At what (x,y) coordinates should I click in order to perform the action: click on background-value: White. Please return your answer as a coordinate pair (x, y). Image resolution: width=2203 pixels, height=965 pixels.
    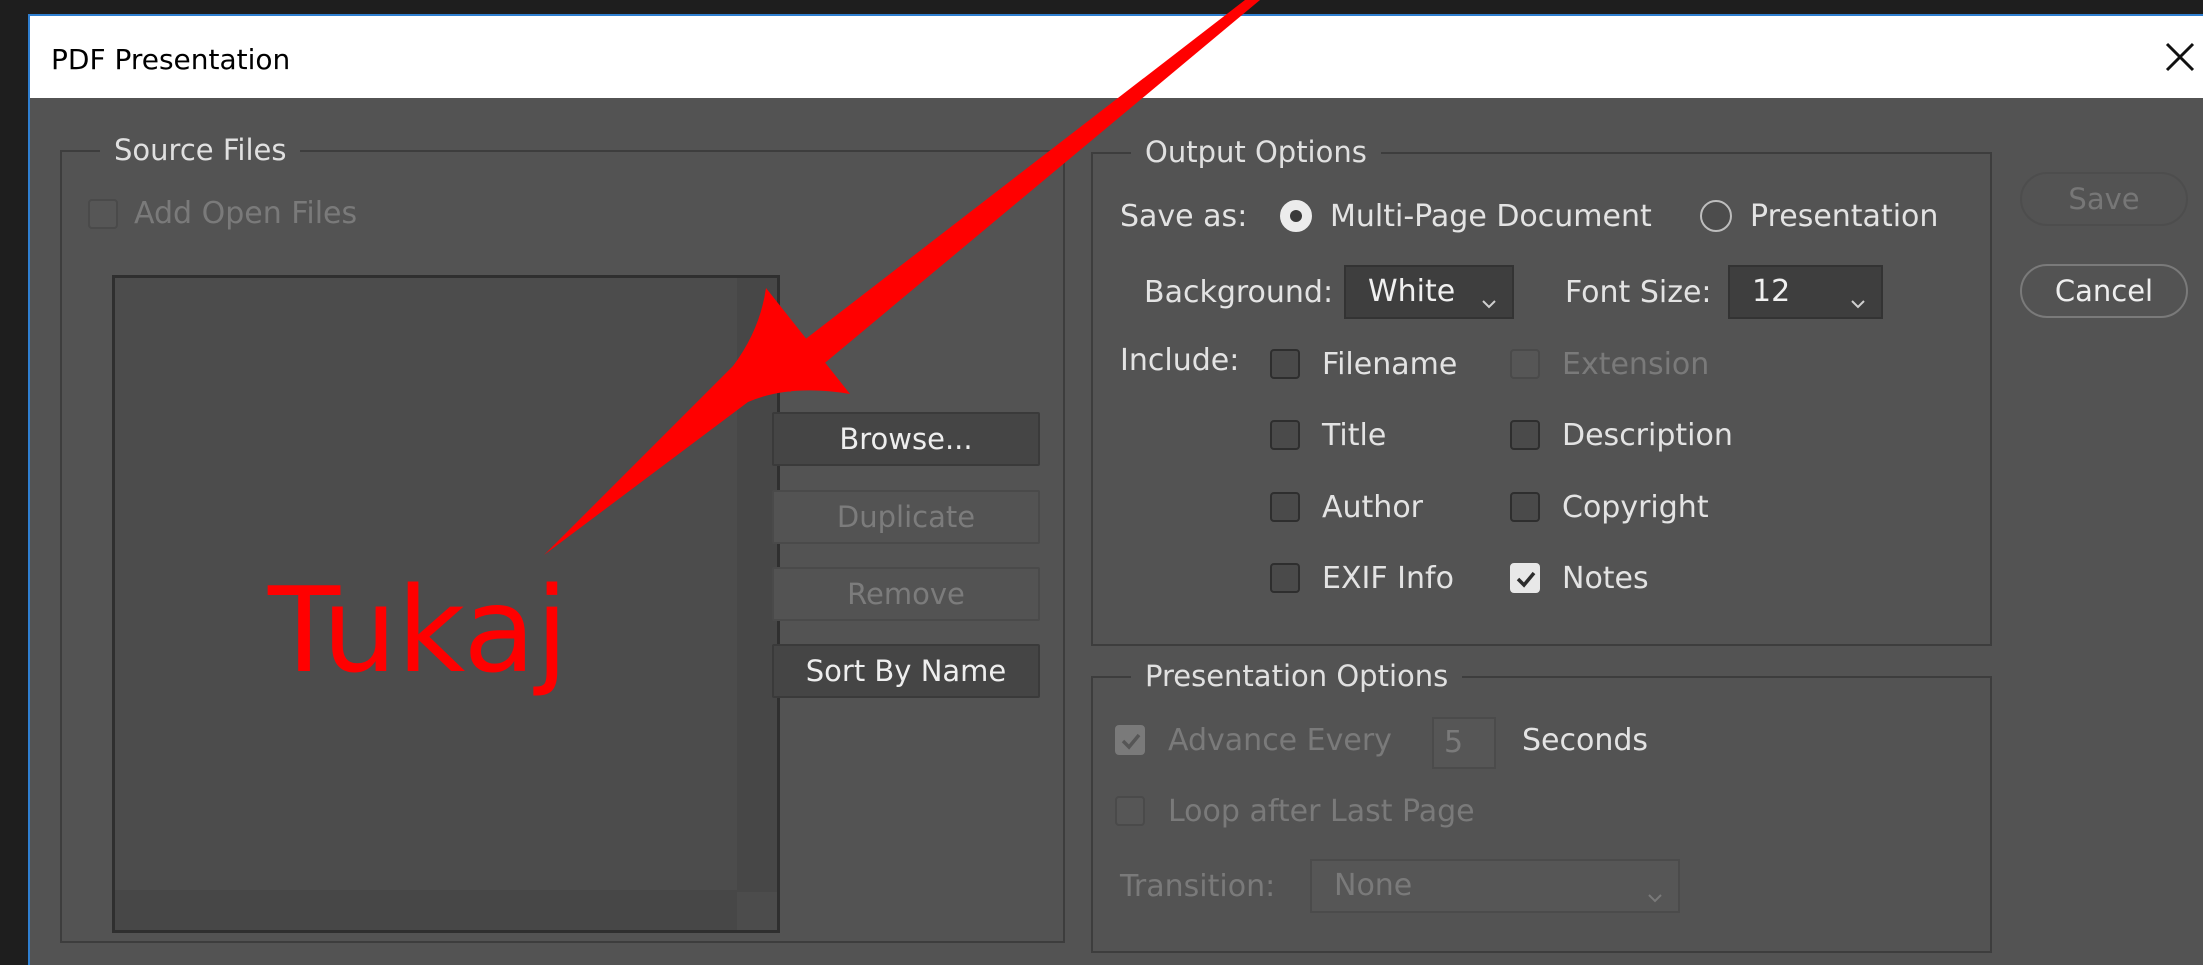
    Looking at the image, I should click on (1412, 291).